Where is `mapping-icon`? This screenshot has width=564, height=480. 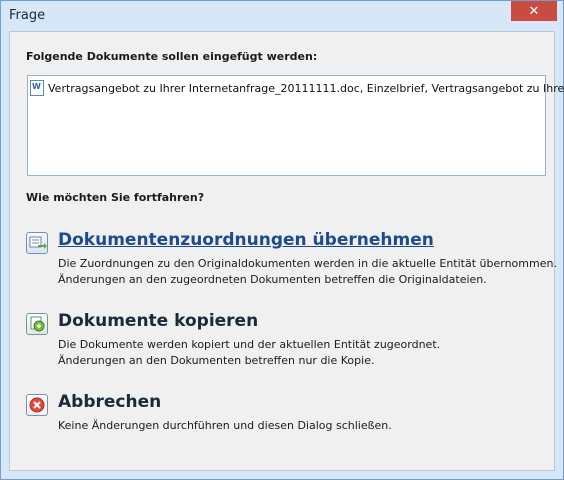 mapping-icon is located at coordinates (37, 243).